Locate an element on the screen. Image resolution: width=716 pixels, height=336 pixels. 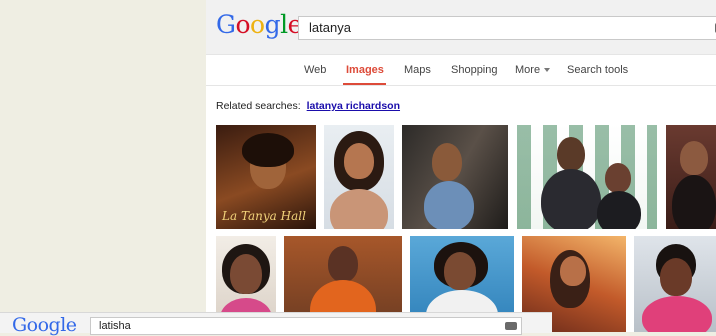
image-subject-hair is located at coordinates (268, 150).